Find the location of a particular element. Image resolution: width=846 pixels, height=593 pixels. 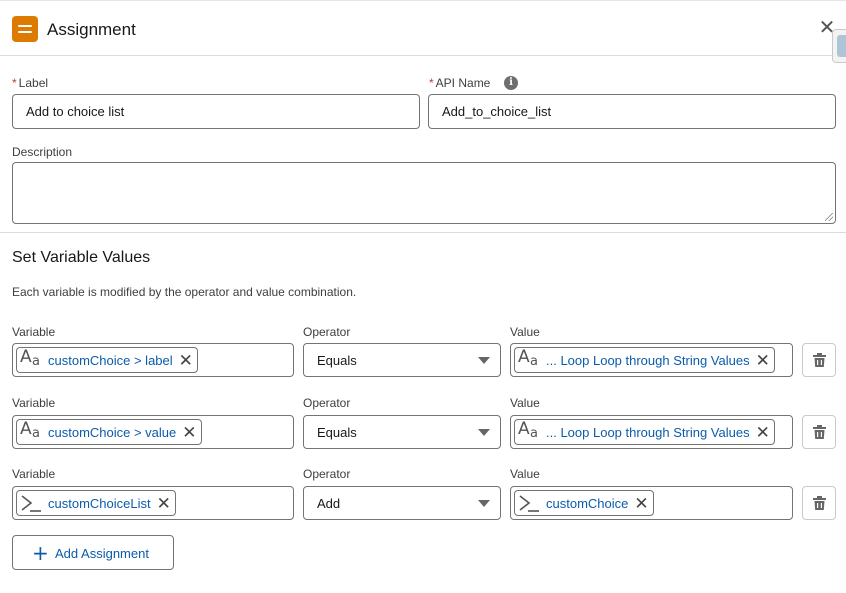

api-name-field-label-text: API Name is located at coordinates (463, 83).